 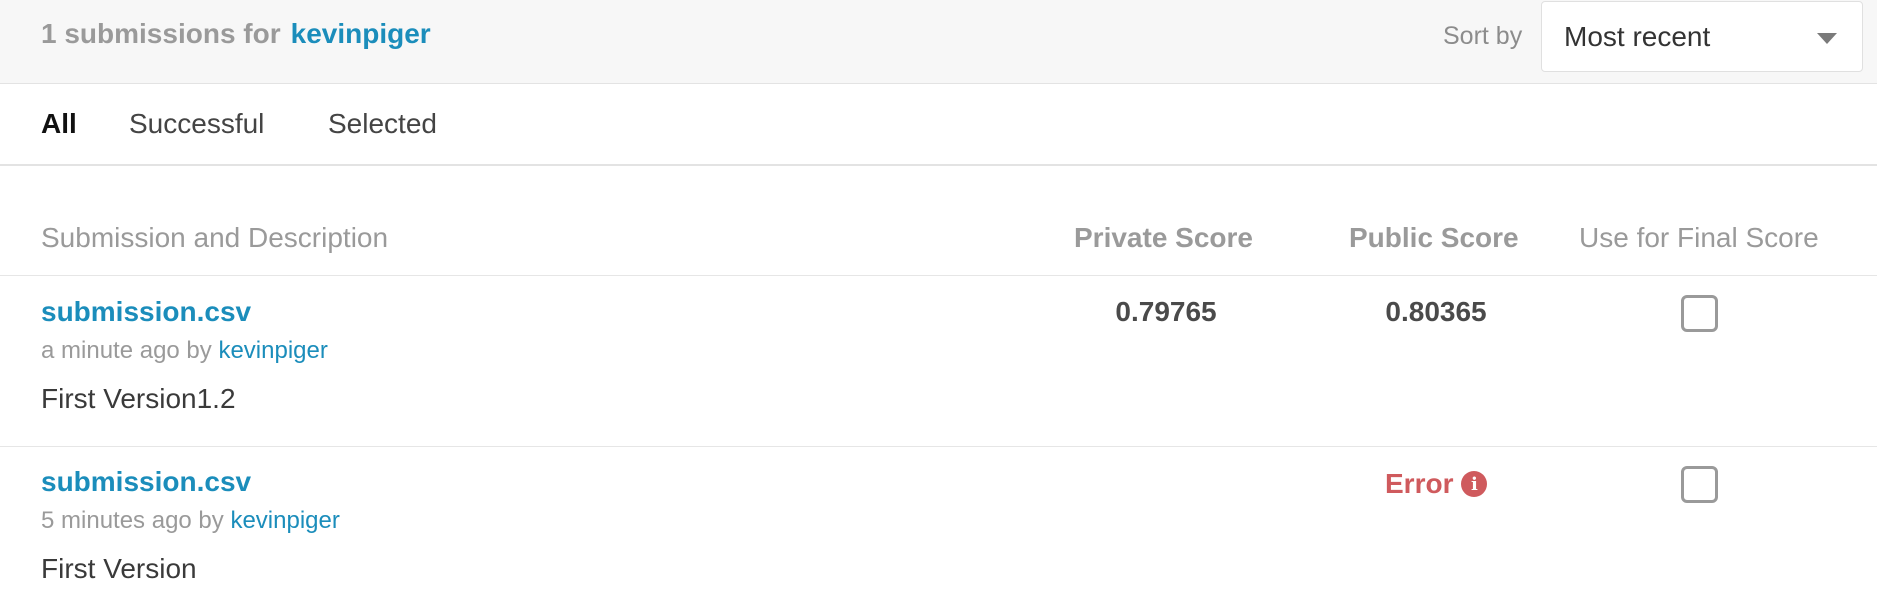 What do you see at coordinates (1827, 38) in the screenshot?
I see `caret-down-icon` at bounding box center [1827, 38].